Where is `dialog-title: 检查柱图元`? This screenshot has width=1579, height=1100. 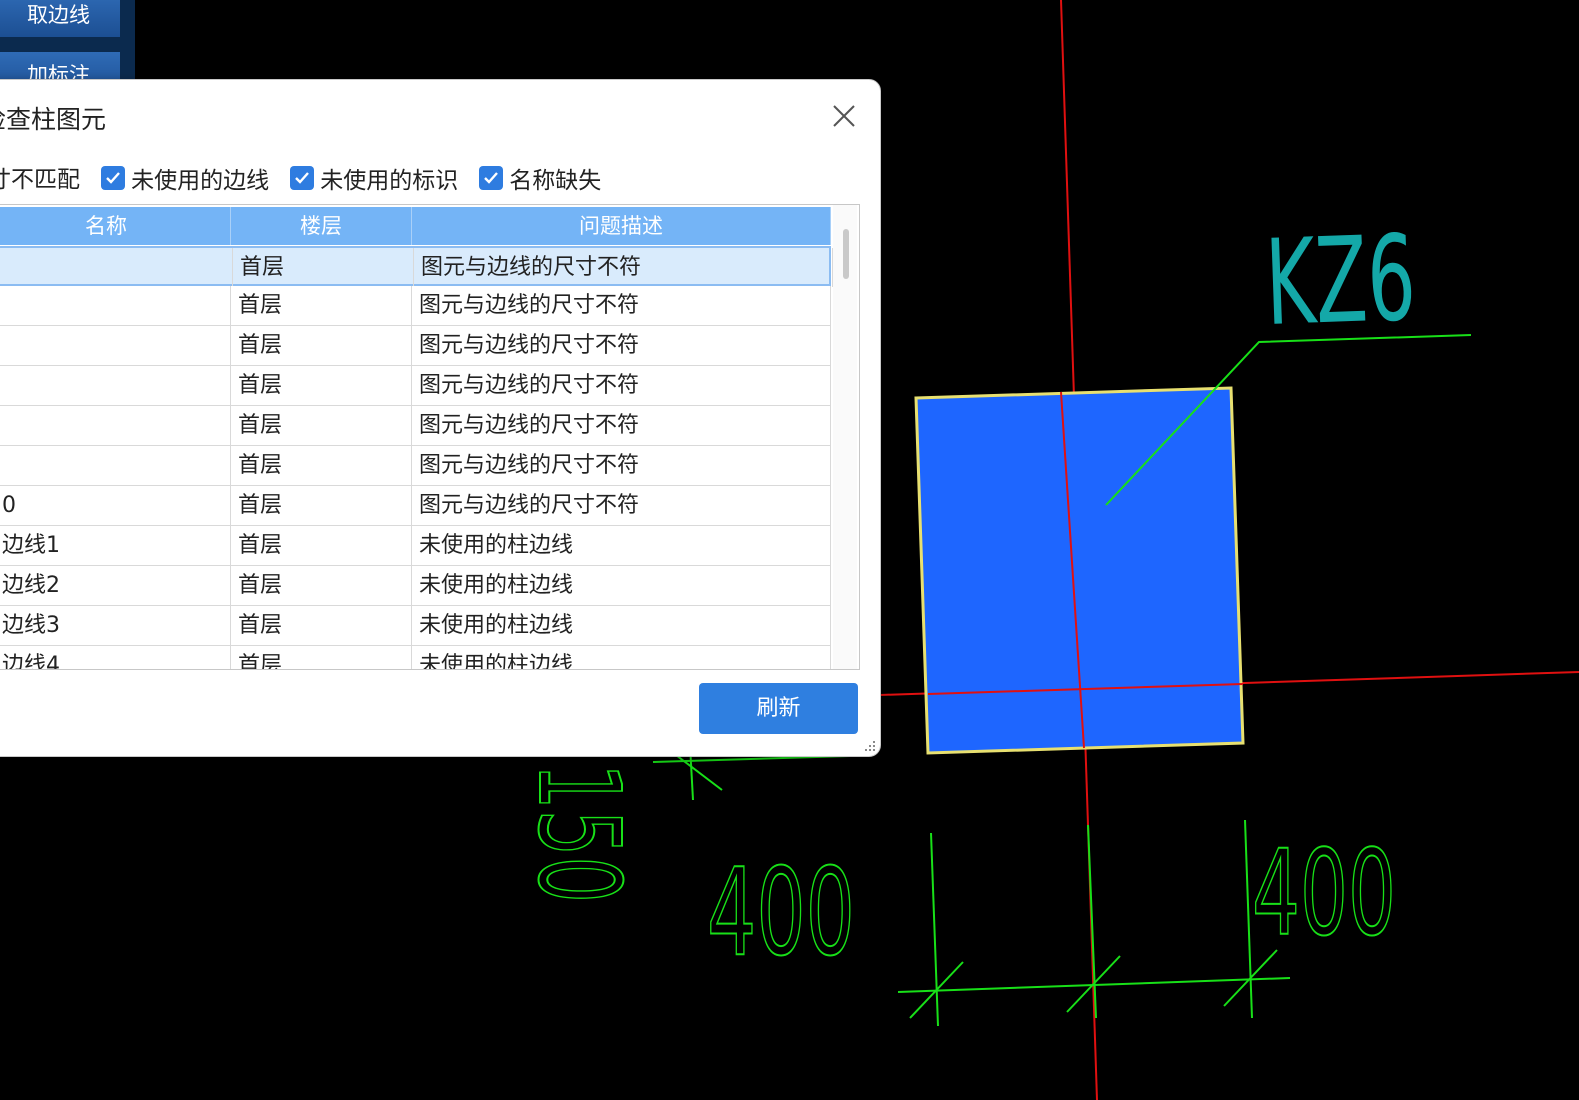 dialog-title: 检查柱图元 is located at coordinates (53, 119).